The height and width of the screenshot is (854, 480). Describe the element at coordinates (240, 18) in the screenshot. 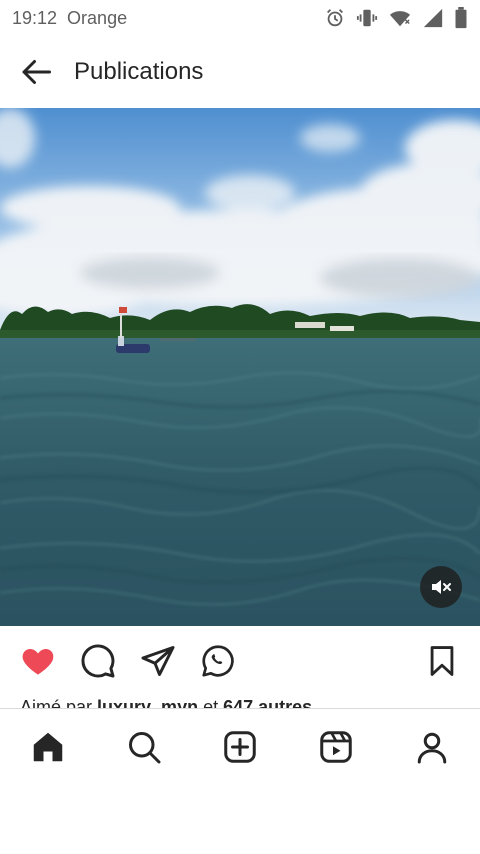

I see `status-bar: 19:12 Orange` at that location.